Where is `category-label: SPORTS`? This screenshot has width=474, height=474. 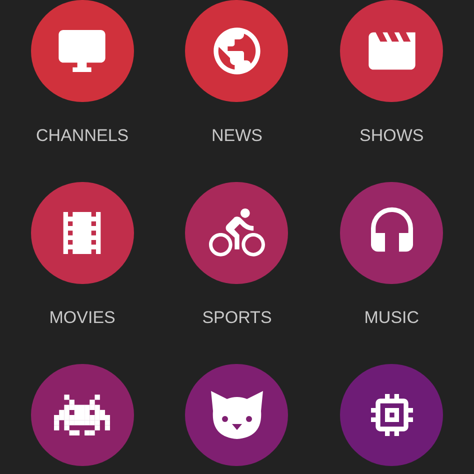
category-label: SPORTS is located at coordinates (237, 318).